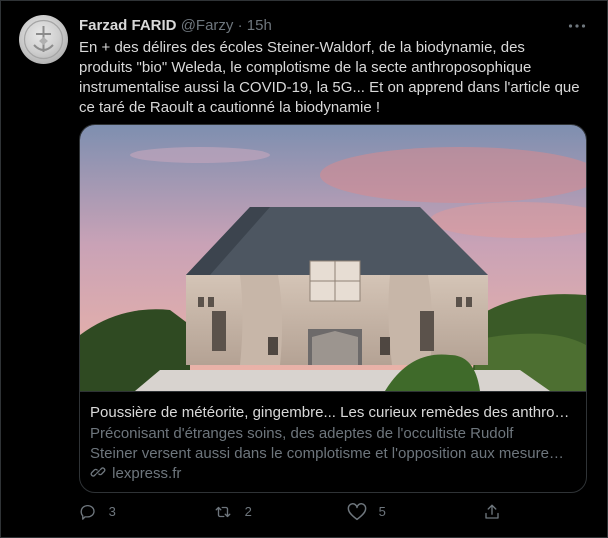  I want to click on share-icon, so click(492, 511).